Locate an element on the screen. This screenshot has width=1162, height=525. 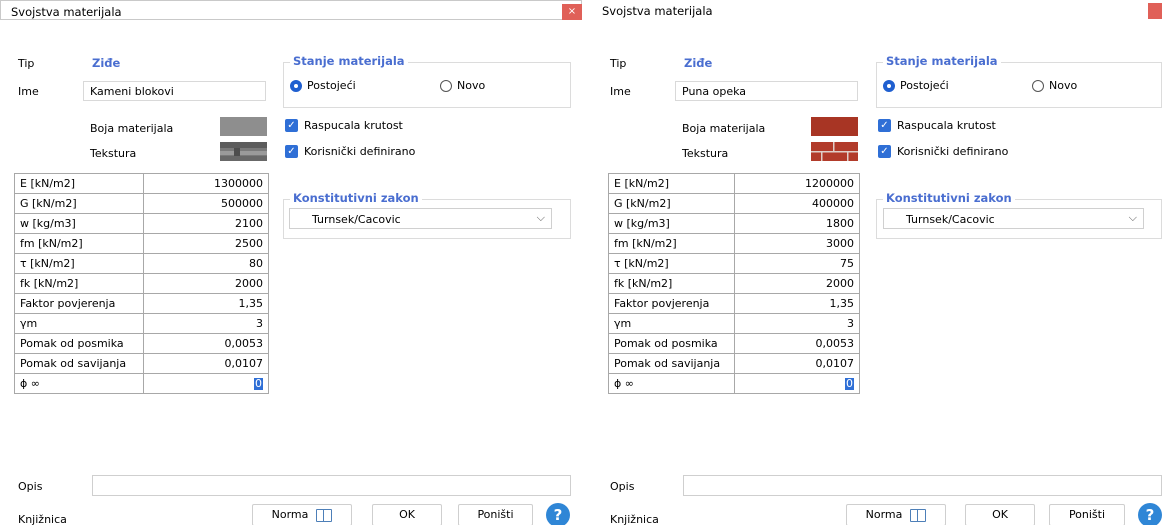
brick-texture-icon is located at coordinates (834, 151).